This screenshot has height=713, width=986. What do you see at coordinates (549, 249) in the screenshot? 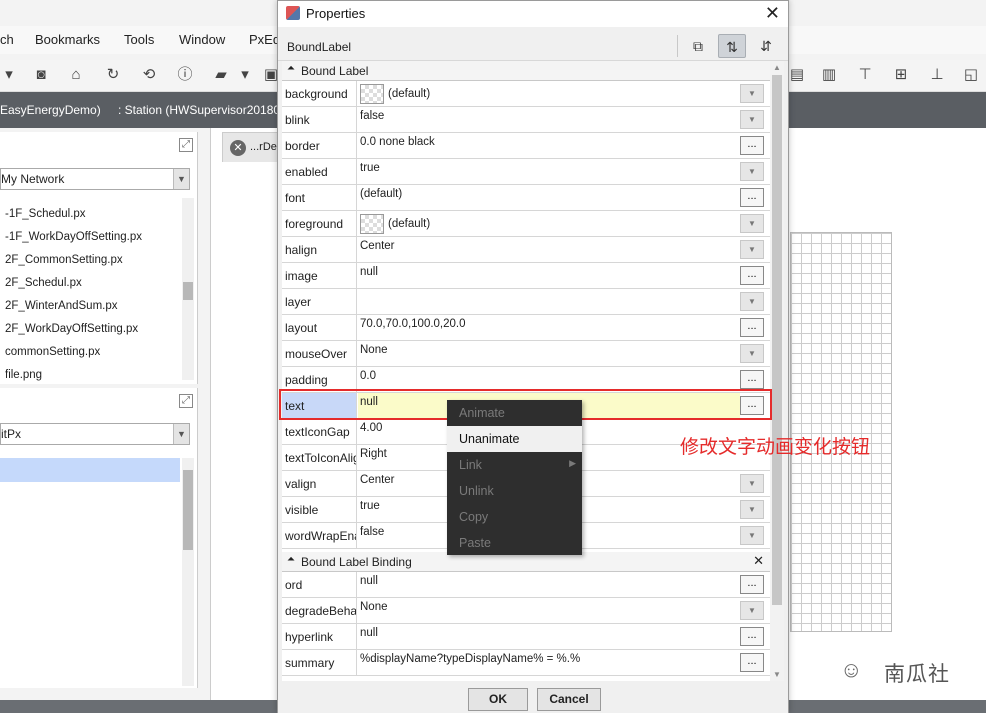
I see `property-value: Center` at bounding box center [549, 249].